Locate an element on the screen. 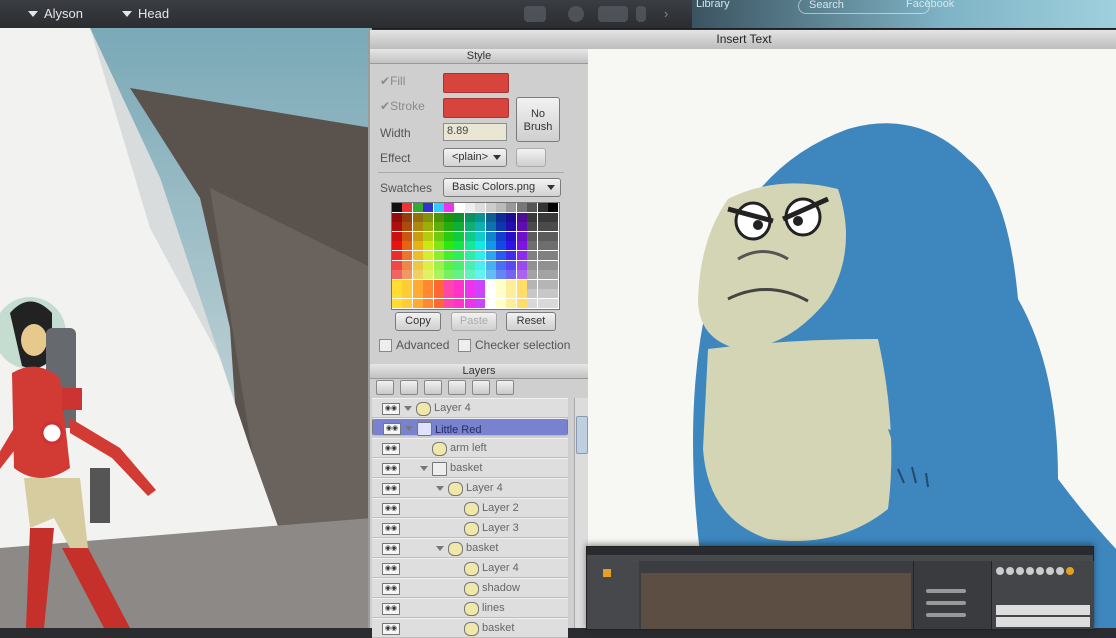 This screenshot has width=1116, height=638. expand-icon is located at coordinates (408, 408).